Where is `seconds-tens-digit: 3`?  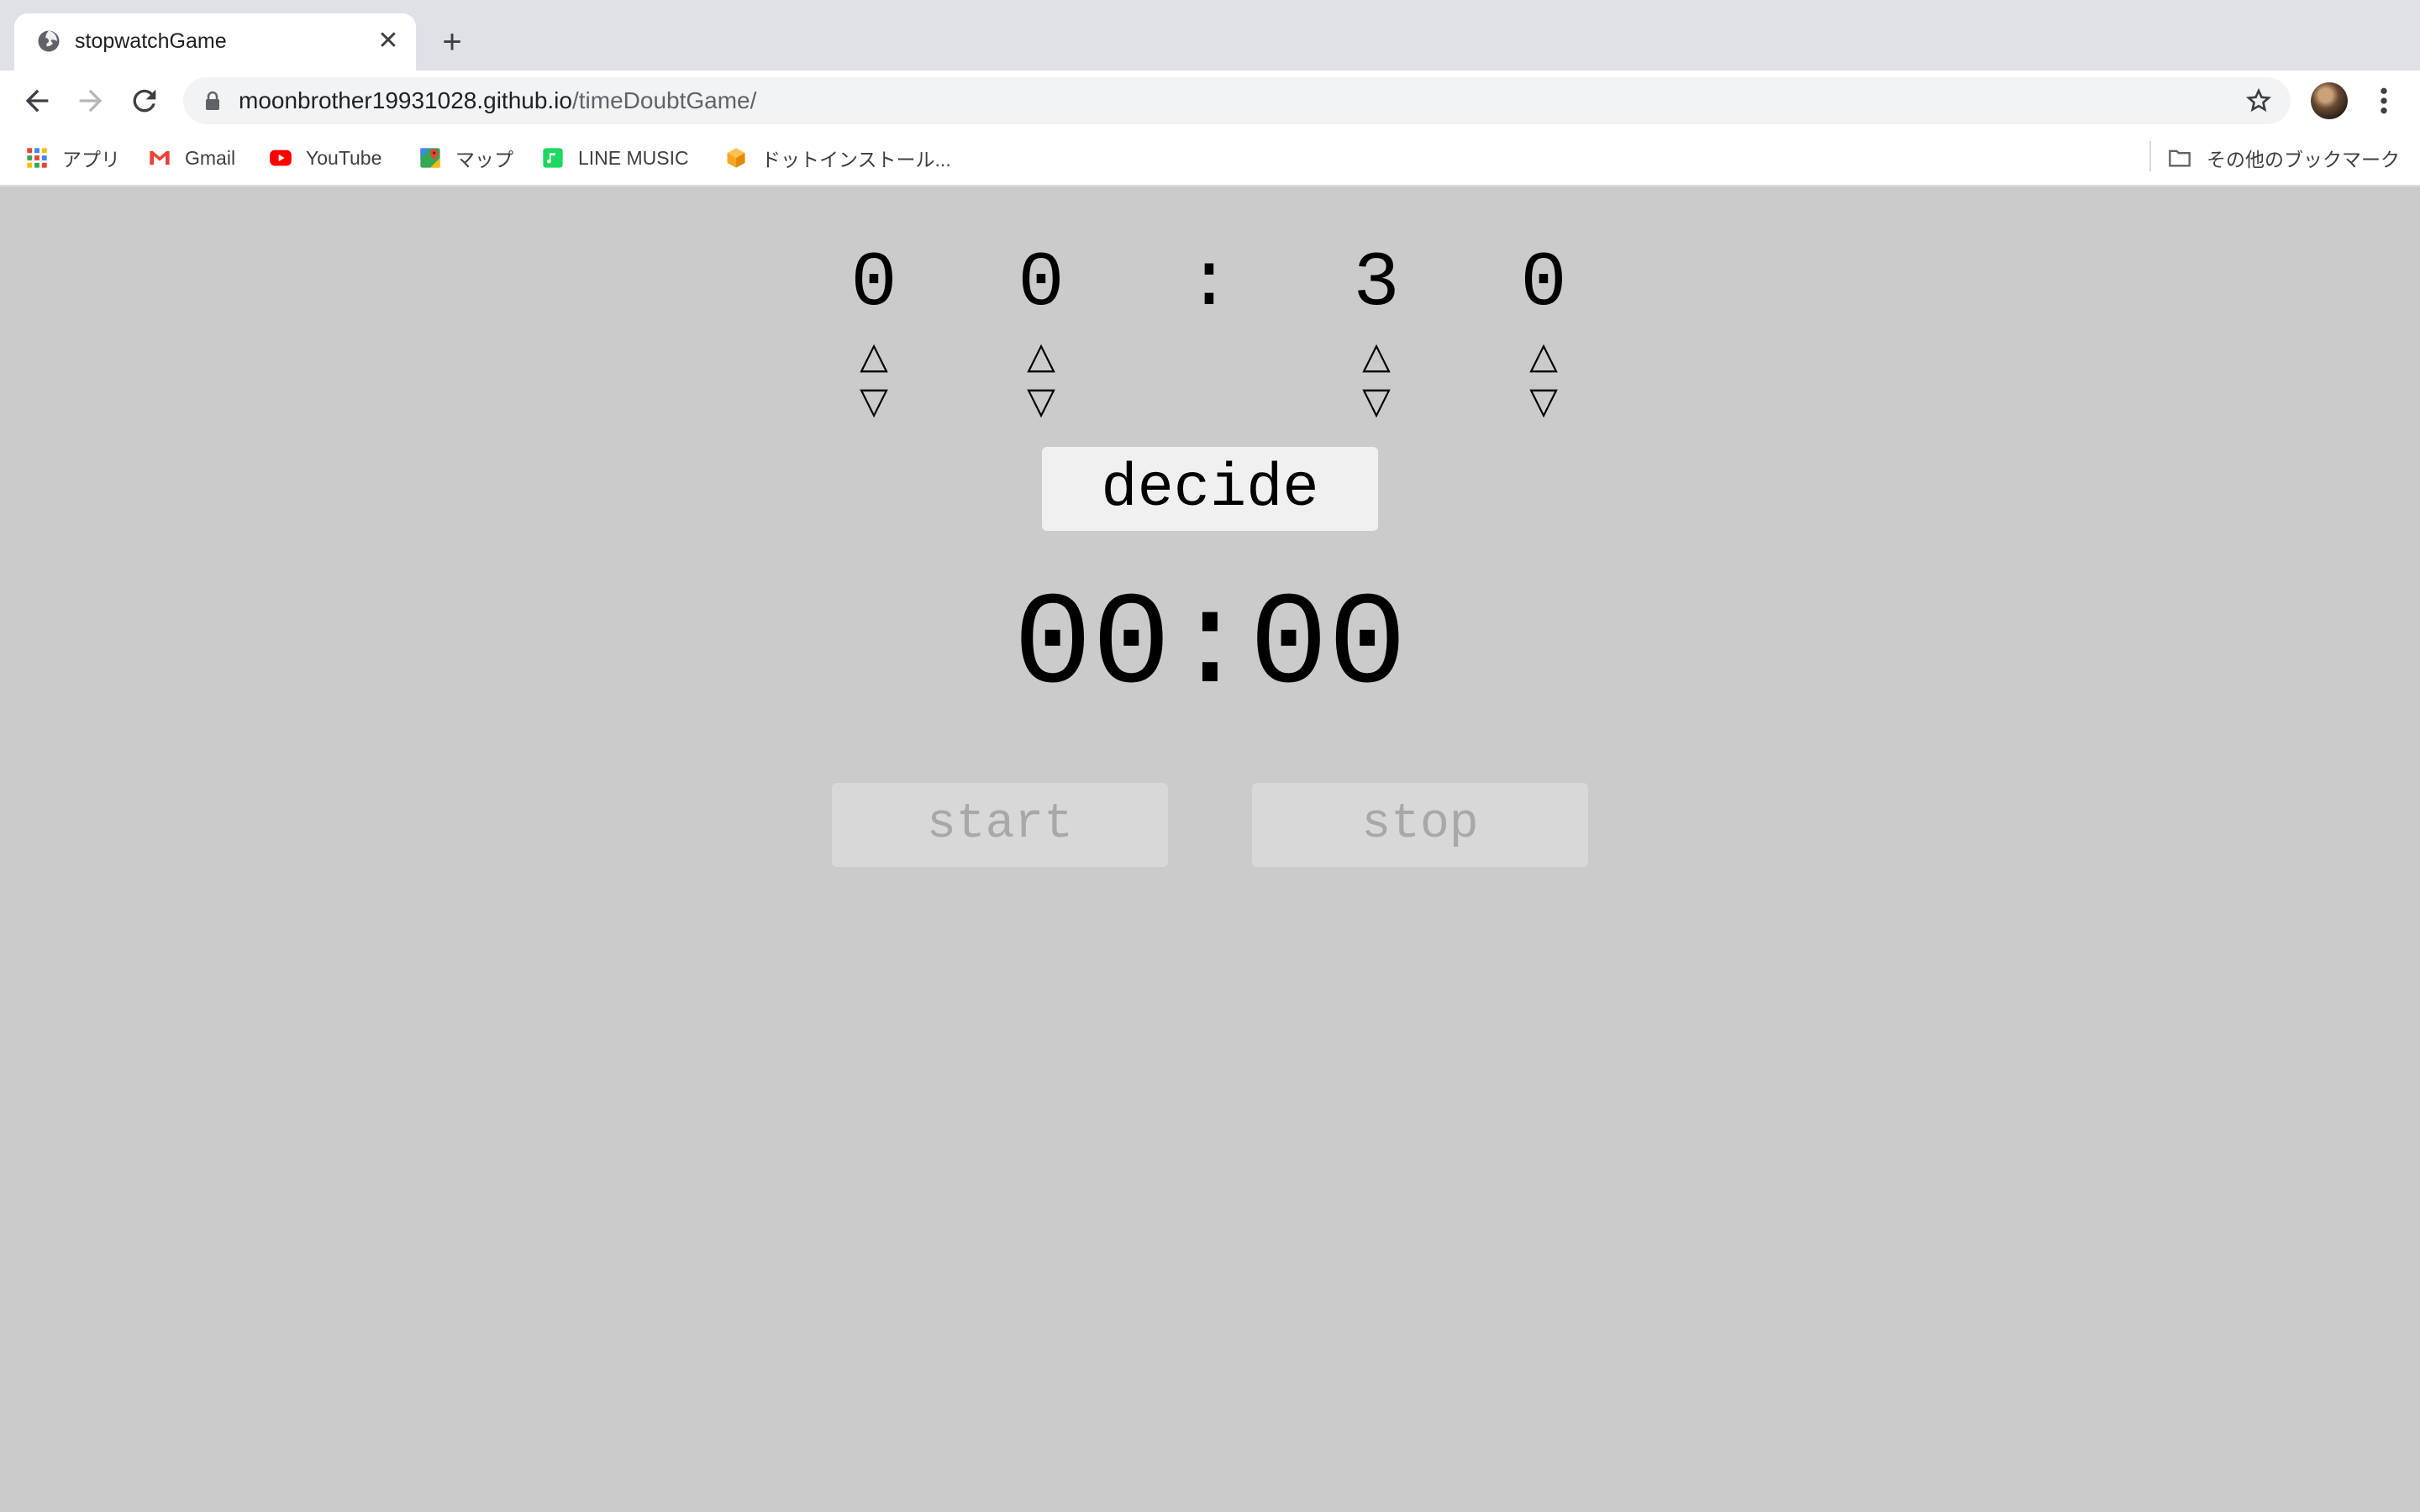 seconds-tens-digit: 3 is located at coordinates (1377, 283).